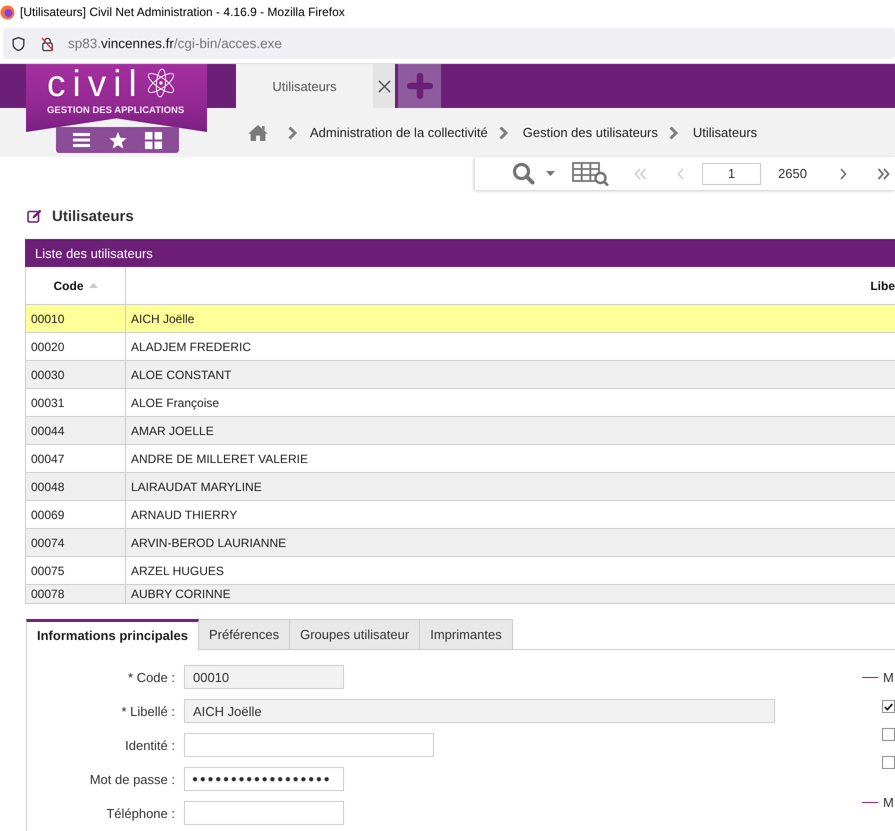  What do you see at coordinates (184, 515) in the screenshot?
I see `table-cell-text: ARNAUD THIERRY` at bounding box center [184, 515].